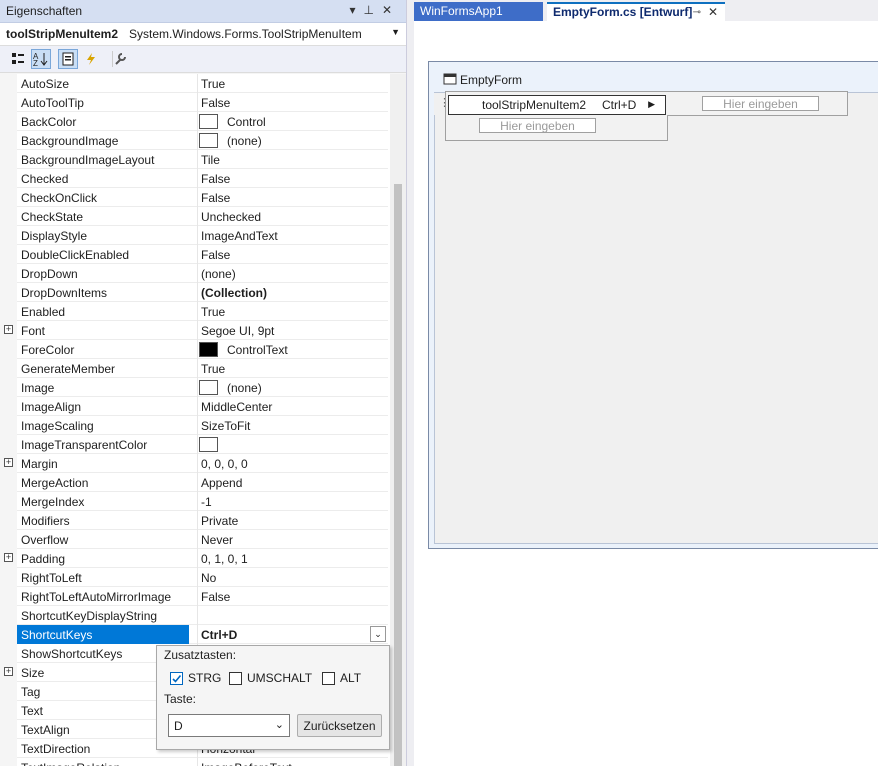 This screenshot has height=766, width=878. What do you see at coordinates (197, 596) in the screenshot?
I see `column-separator` at bounding box center [197, 596].